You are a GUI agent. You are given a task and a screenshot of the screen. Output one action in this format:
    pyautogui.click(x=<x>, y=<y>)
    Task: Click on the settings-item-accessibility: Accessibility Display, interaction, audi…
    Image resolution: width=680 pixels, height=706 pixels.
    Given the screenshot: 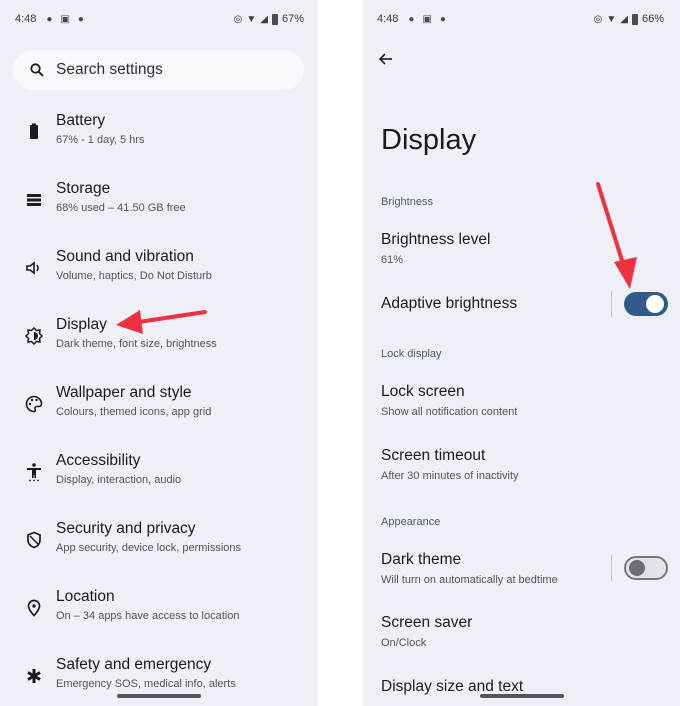 What is the action you would take?
    pyautogui.click(x=159, y=480)
    